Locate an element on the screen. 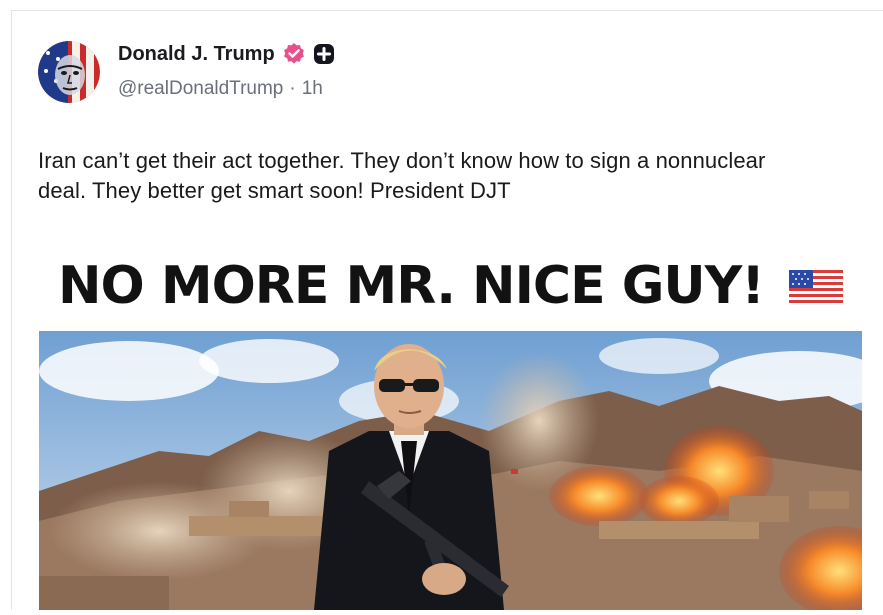 The height and width of the screenshot is (615, 883). post-timestamp: 1h is located at coordinates (312, 89).